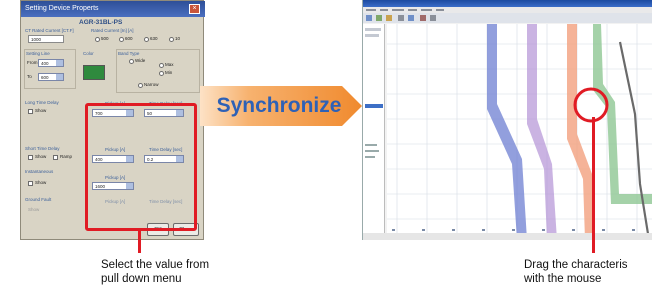  I want to click on ct-label: CT Rated Current [CT.F], so click(49, 30).